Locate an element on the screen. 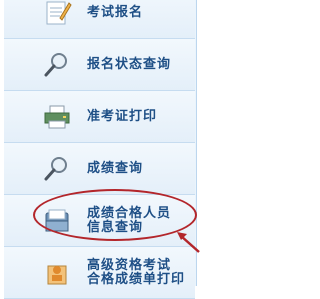 The height and width of the screenshot is (299, 320). pencil-paper-icon is located at coordinates (59, 12).